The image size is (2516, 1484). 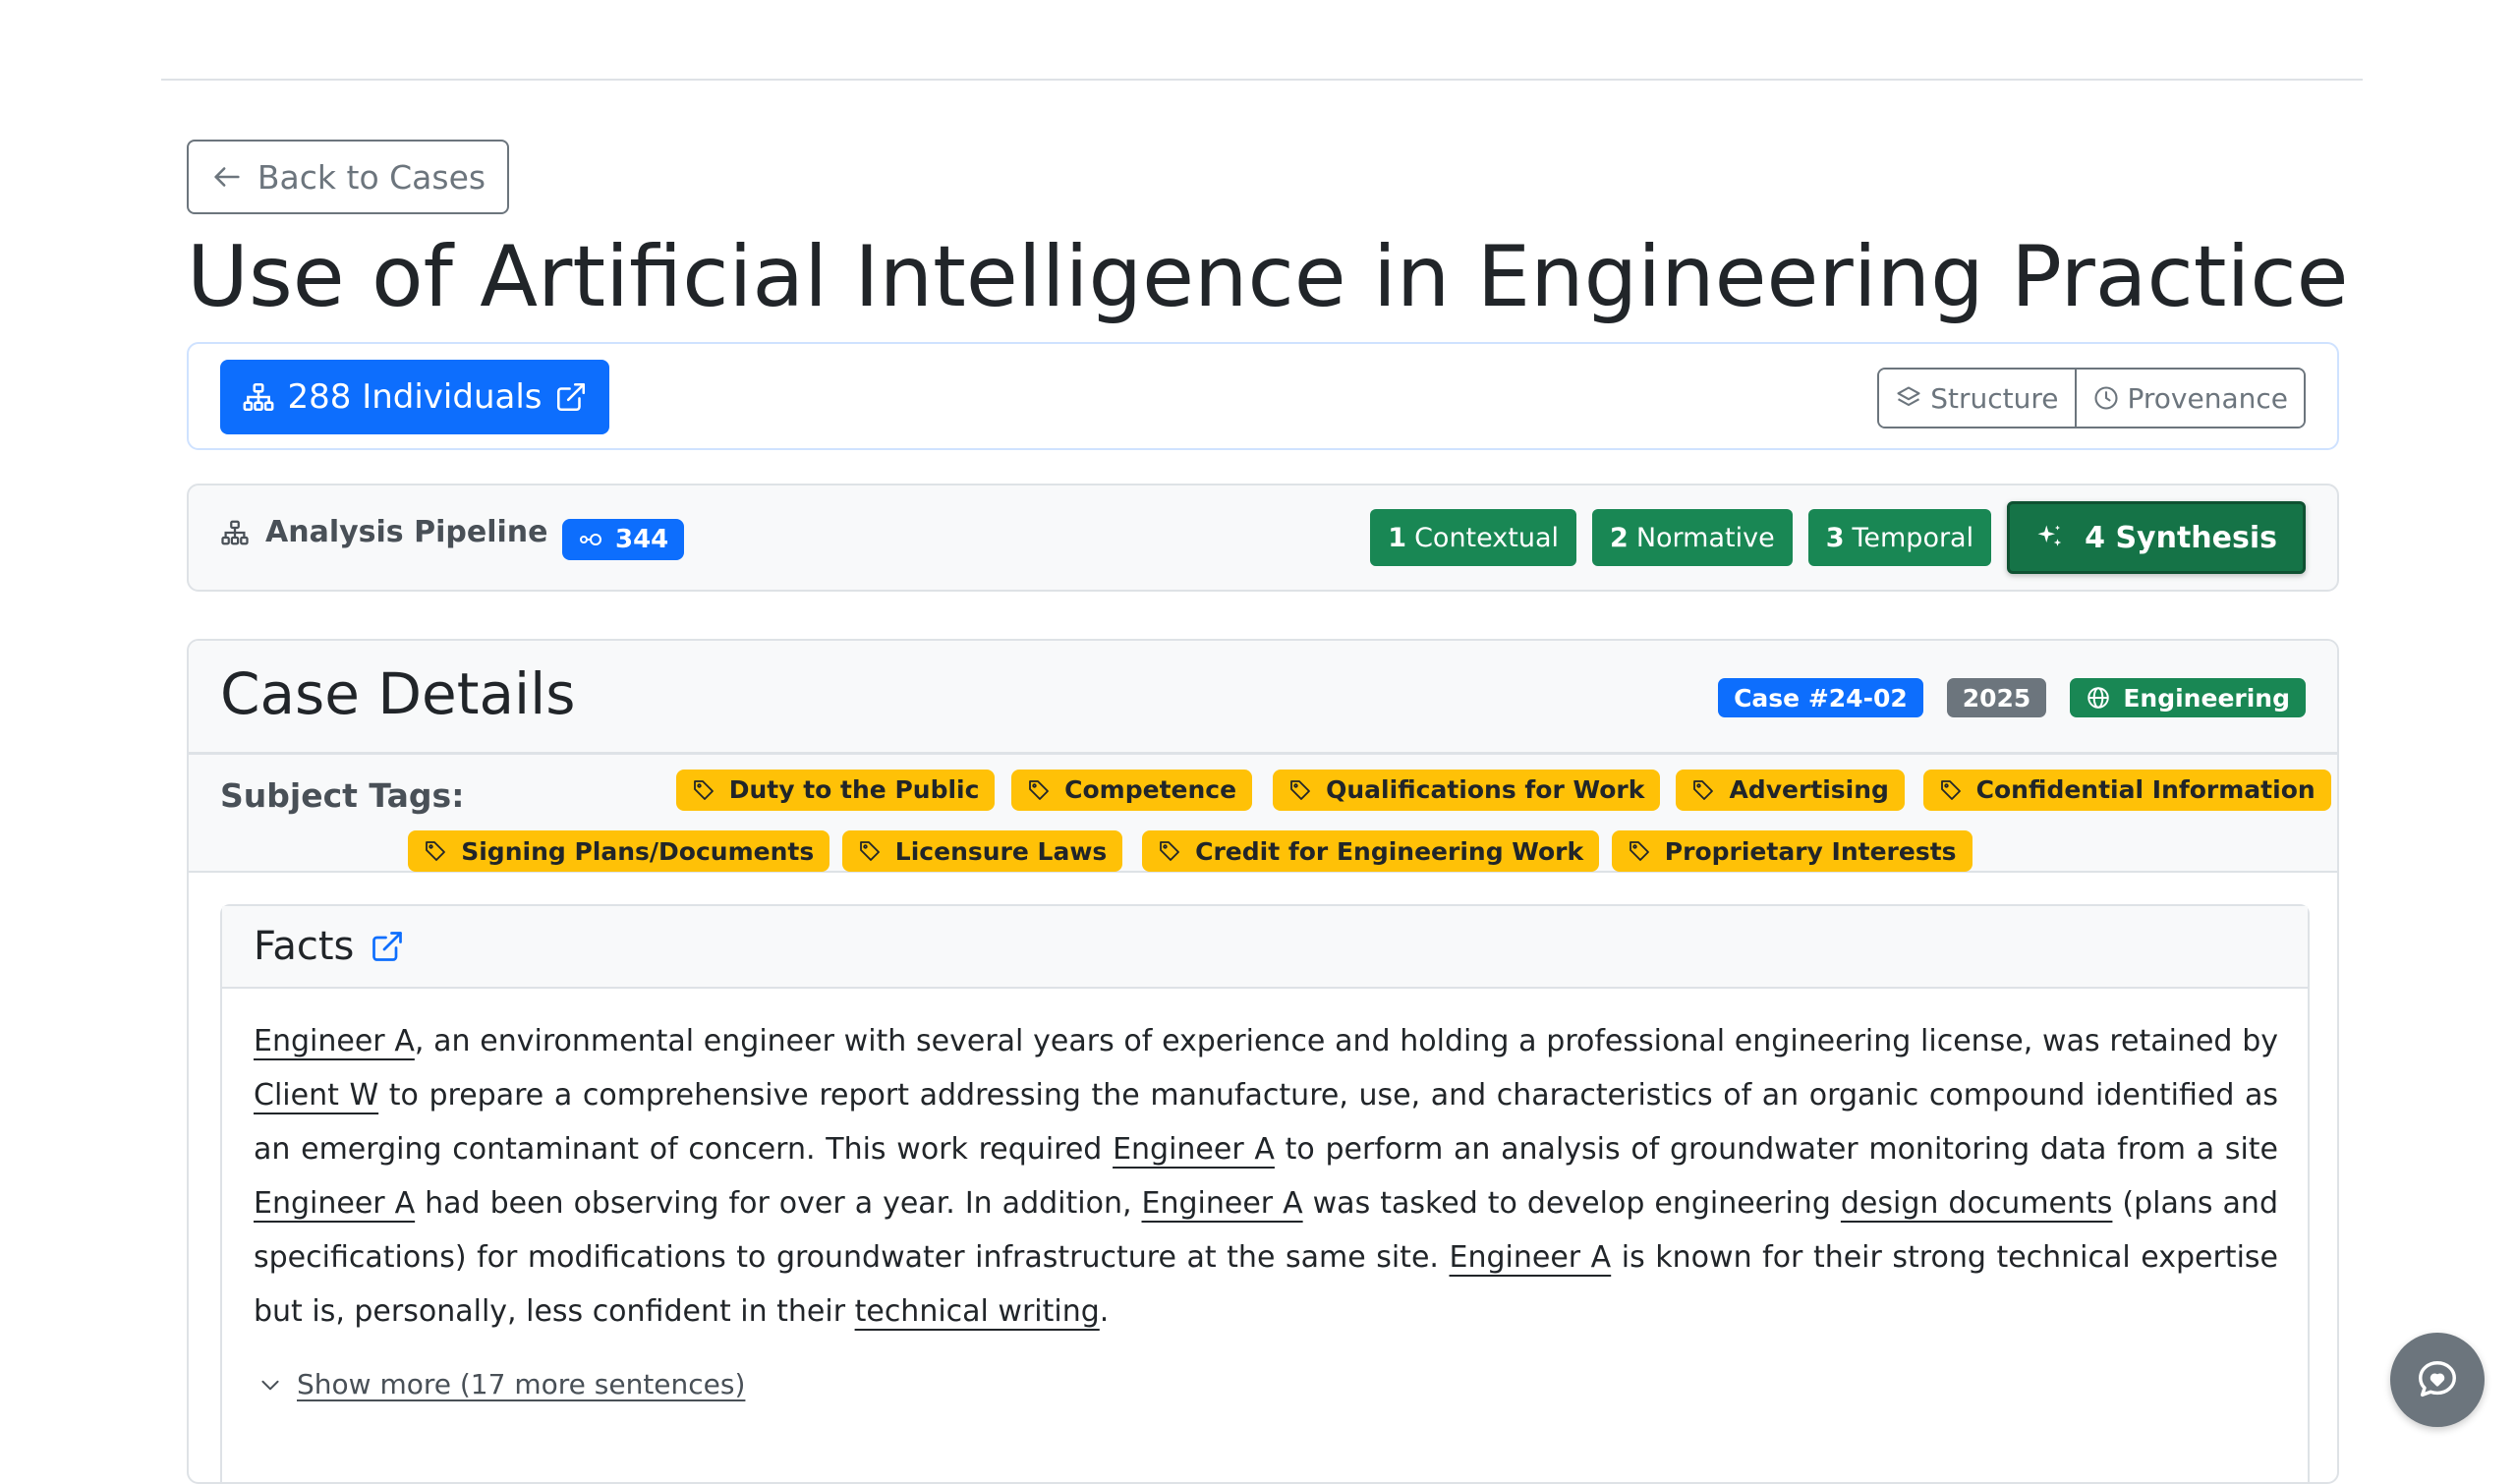 I want to click on pipeline-label: Analysis Pipeline, so click(x=383, y=532).